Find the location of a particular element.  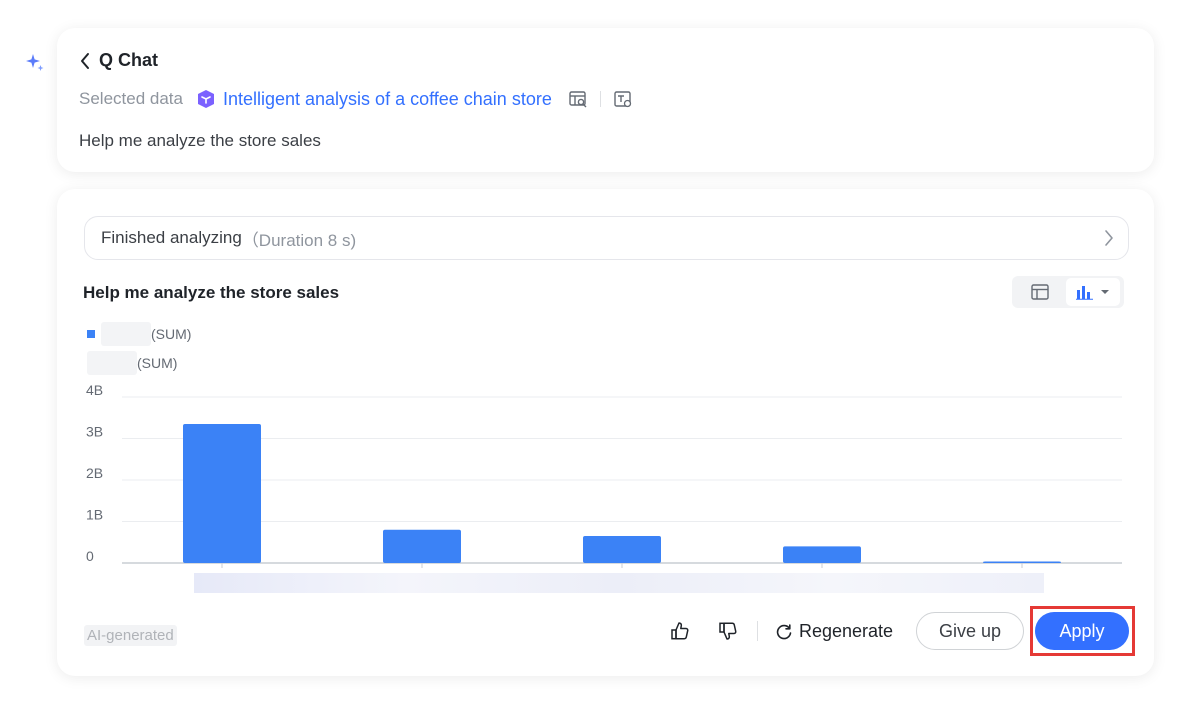

sparkle-icon is located at coordinates (35, 62).